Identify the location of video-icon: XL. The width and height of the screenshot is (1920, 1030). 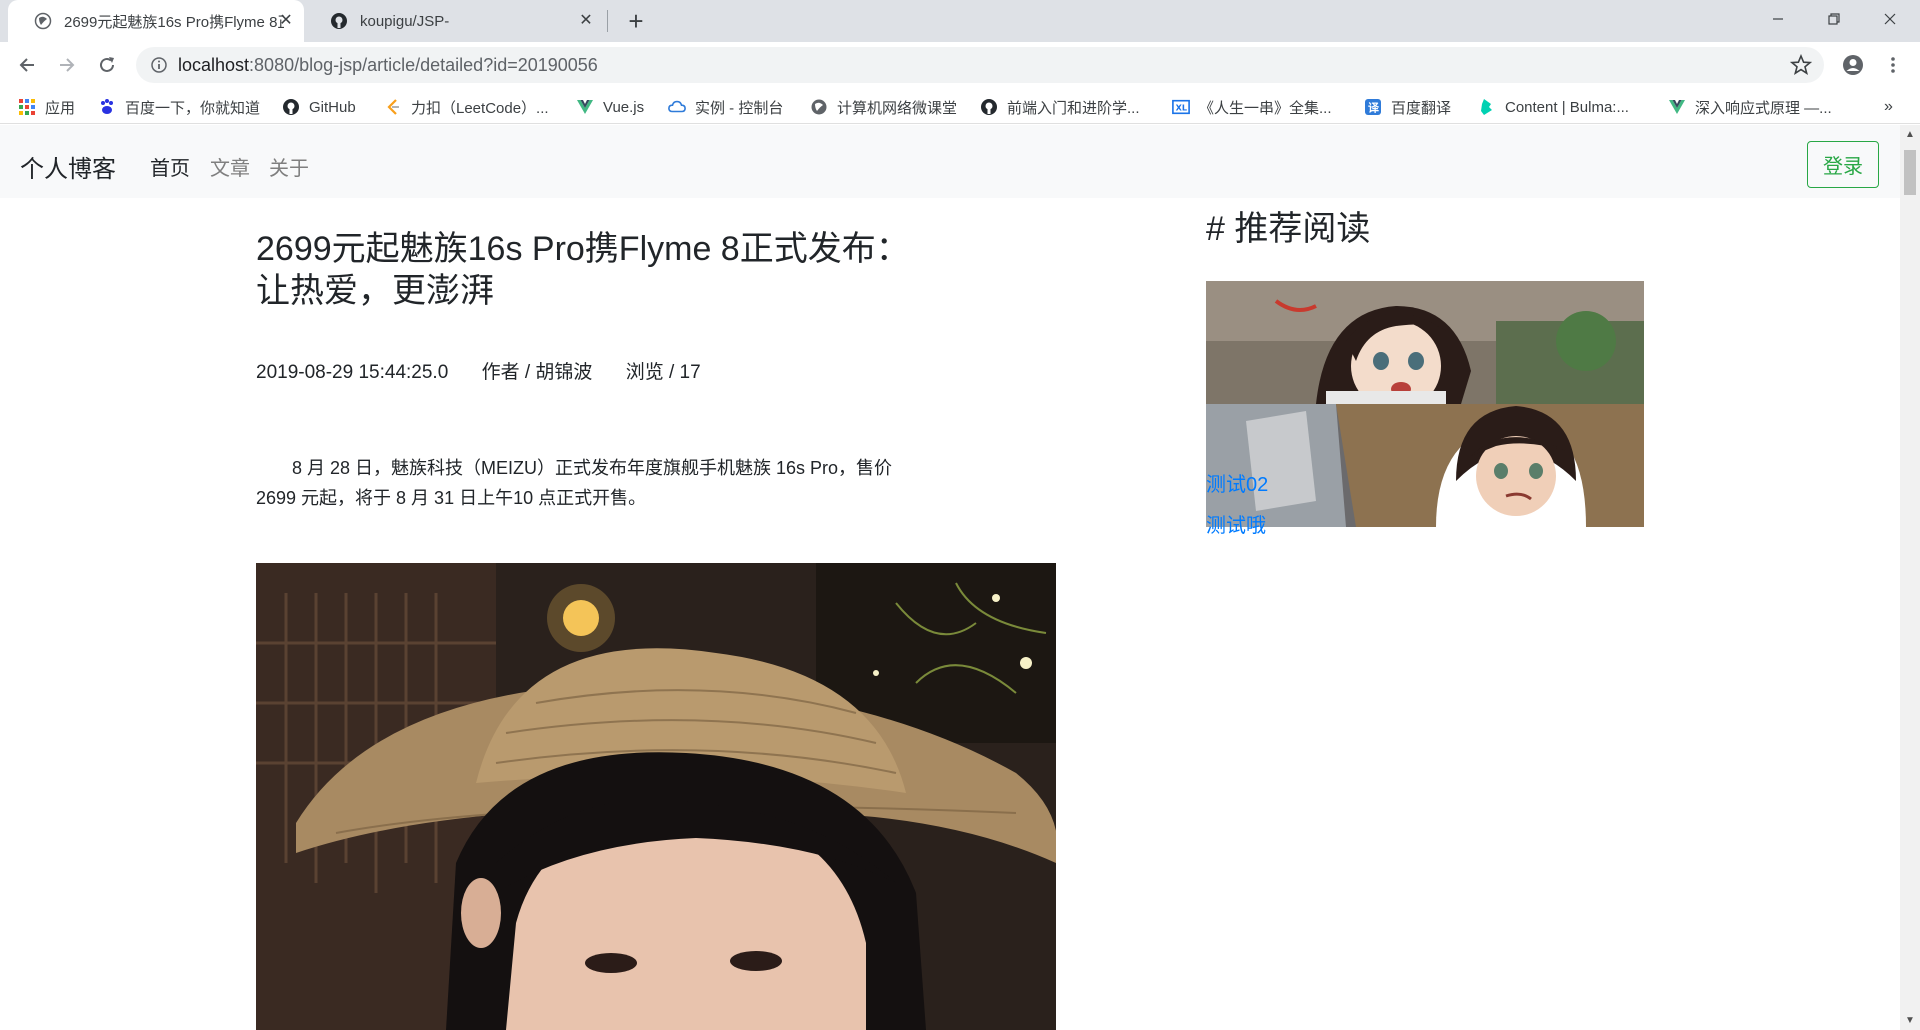
(1181, 107).